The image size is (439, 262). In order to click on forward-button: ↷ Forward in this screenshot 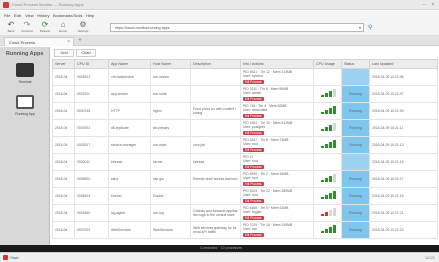, I will do `click(27, 27)`.